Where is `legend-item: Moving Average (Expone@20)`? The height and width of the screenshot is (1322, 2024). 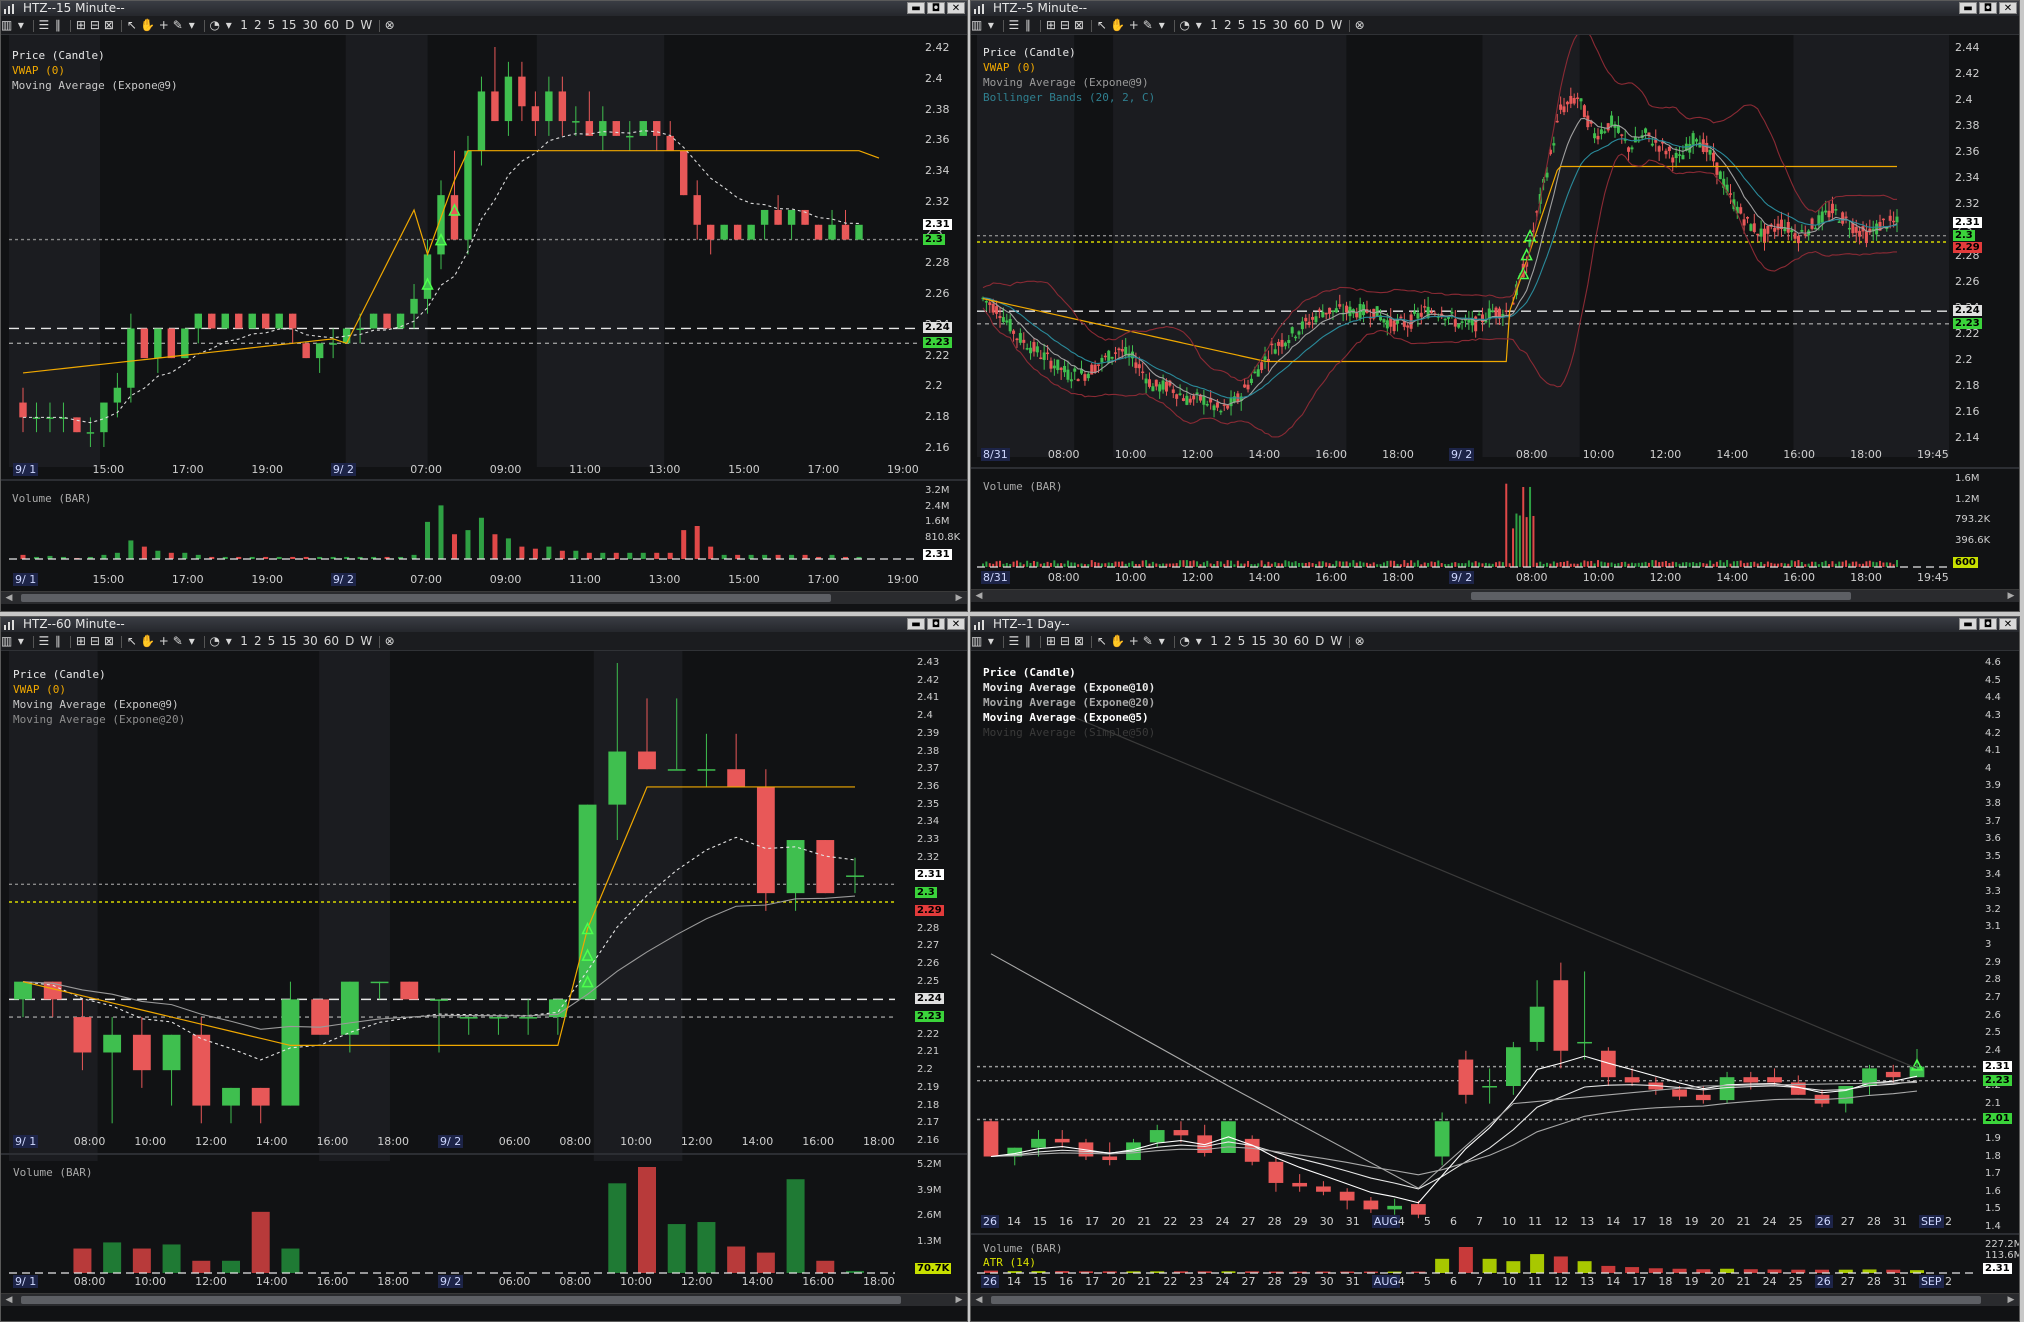 legend-item: Moving Average (Expone@20) is located at coordinates (1069, 702).